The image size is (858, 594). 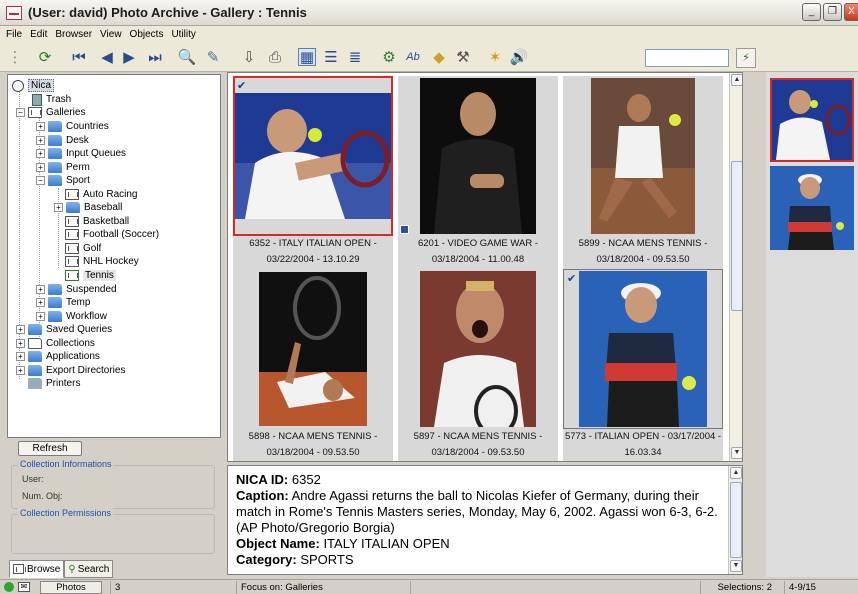 I want to click on search-input, so click(x=687, y=58).